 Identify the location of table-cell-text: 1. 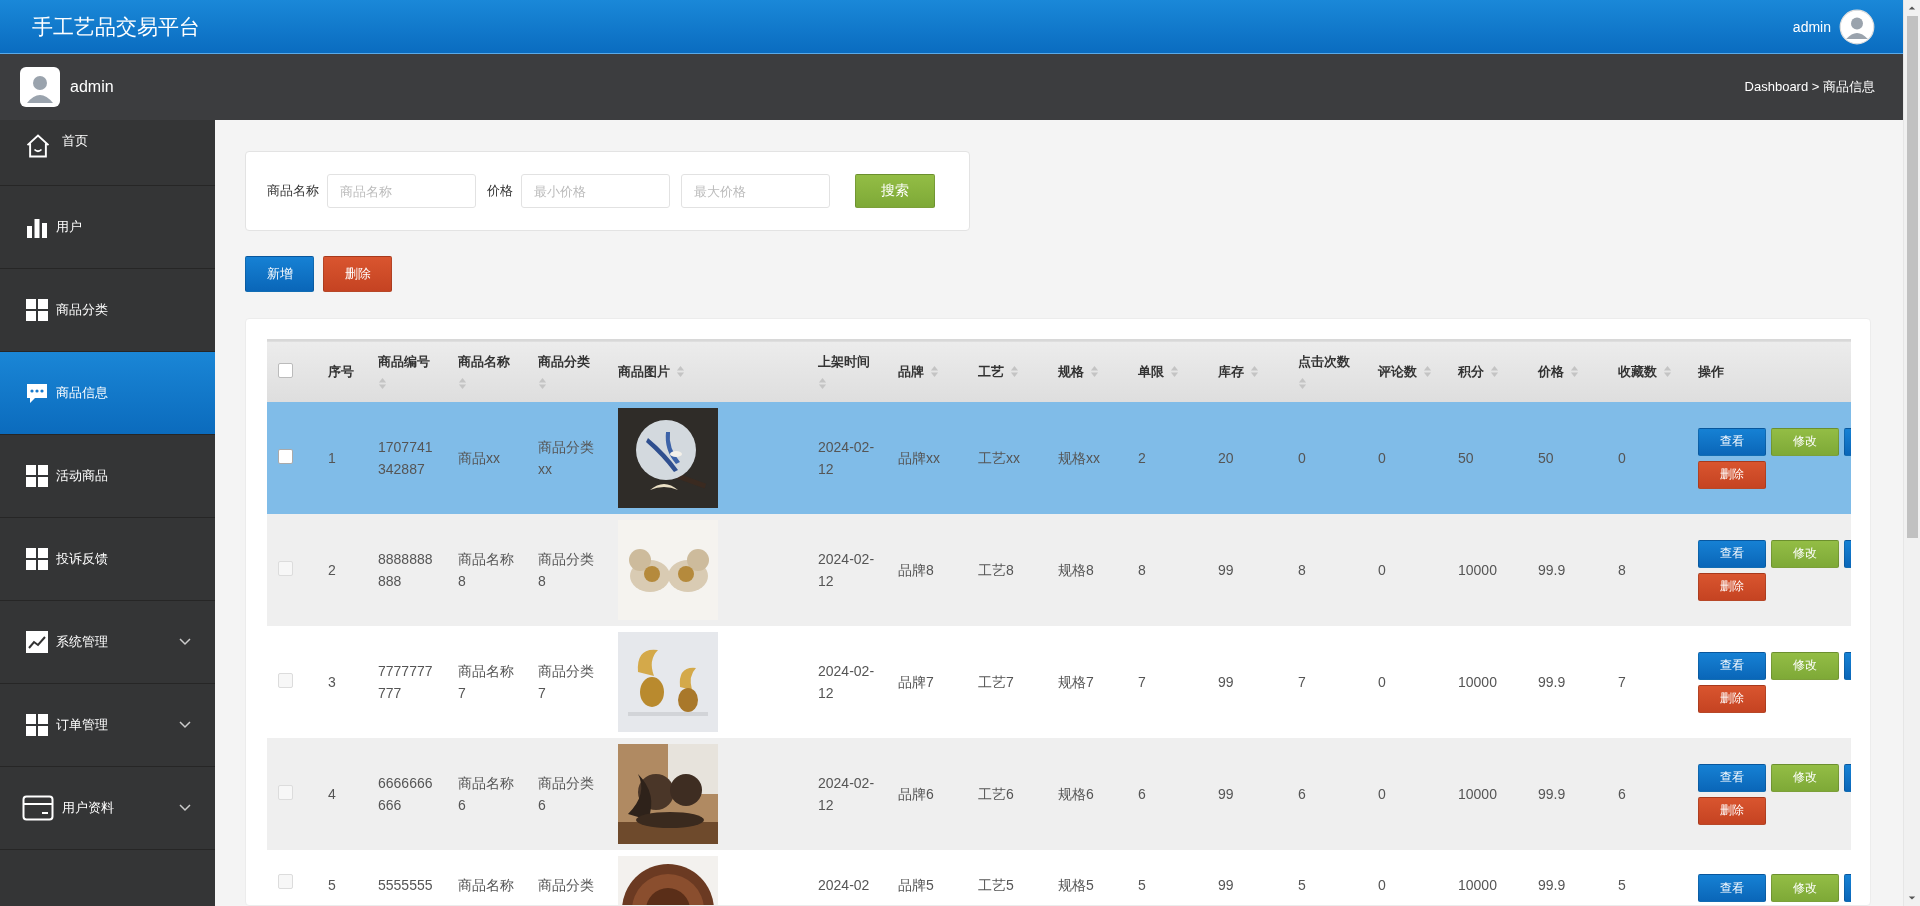
(332, 458).